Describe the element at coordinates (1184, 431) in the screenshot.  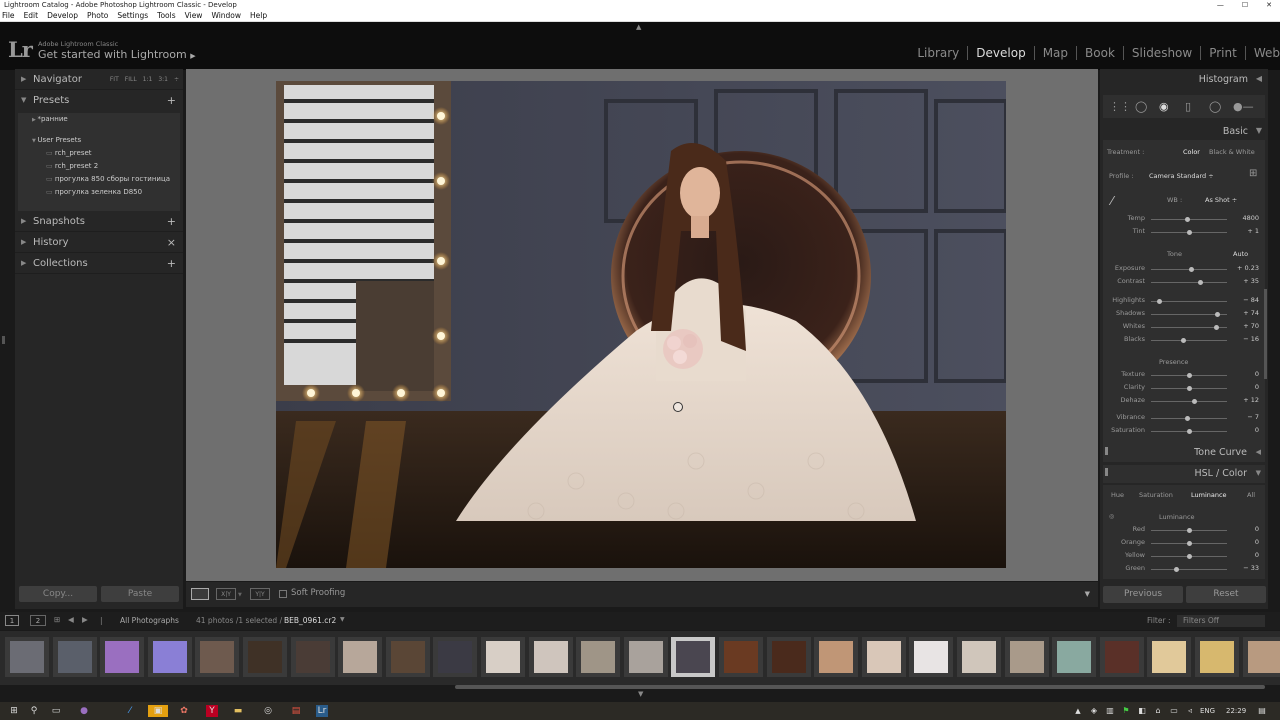
I see `slider-saturation: Saturation 0` at that location.